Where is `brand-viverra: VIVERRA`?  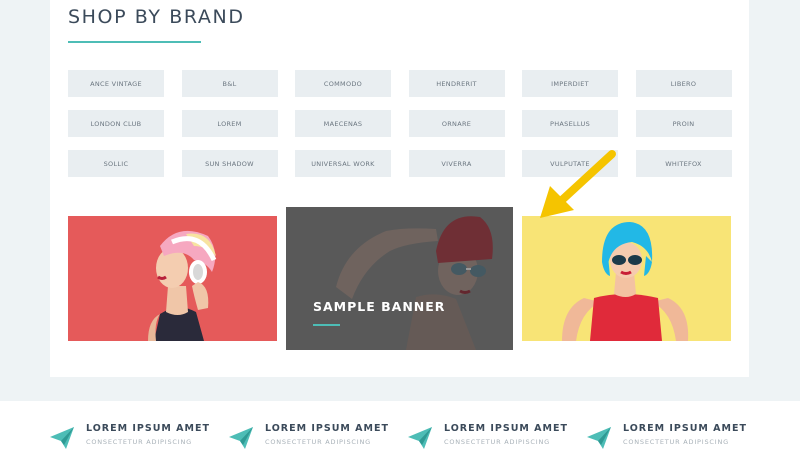
brand-viverra: VIVERRA is located at coordinates (456, 163).